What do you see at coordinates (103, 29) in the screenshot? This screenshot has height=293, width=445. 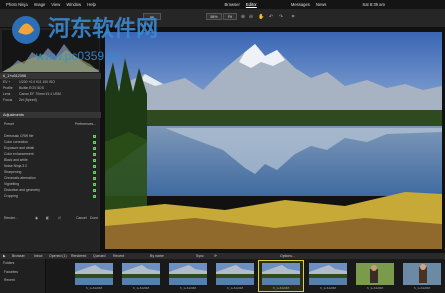 I see `svg-text: 河东软件网` at bounding box center [103, 29].